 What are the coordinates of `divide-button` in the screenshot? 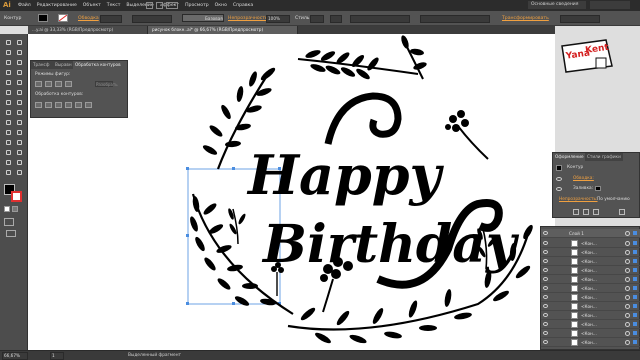 It's located at (38, 105).